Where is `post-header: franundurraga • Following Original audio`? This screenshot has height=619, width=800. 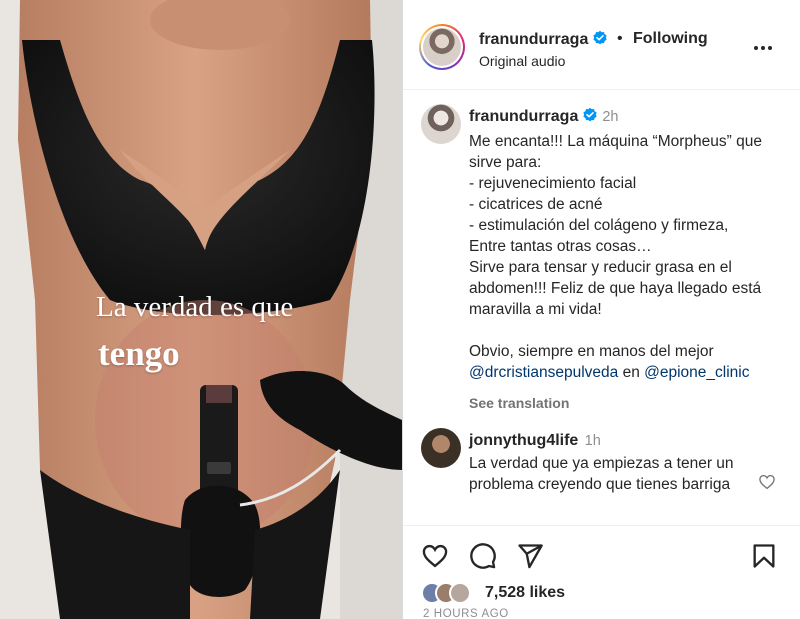 post-header: franundurraga • Following Original audio is located at coordinates (601, 45).